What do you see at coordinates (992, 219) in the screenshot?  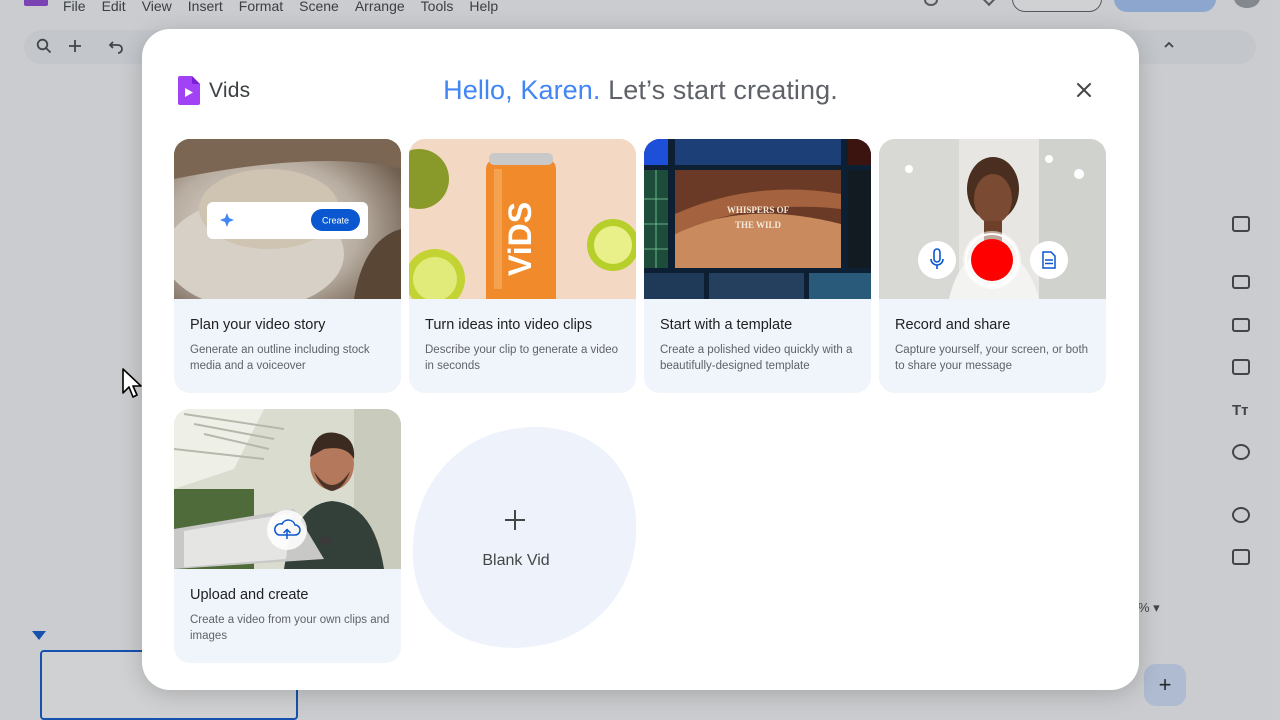 I see `card-record-thumbnail` at bounding box center [992, 219].